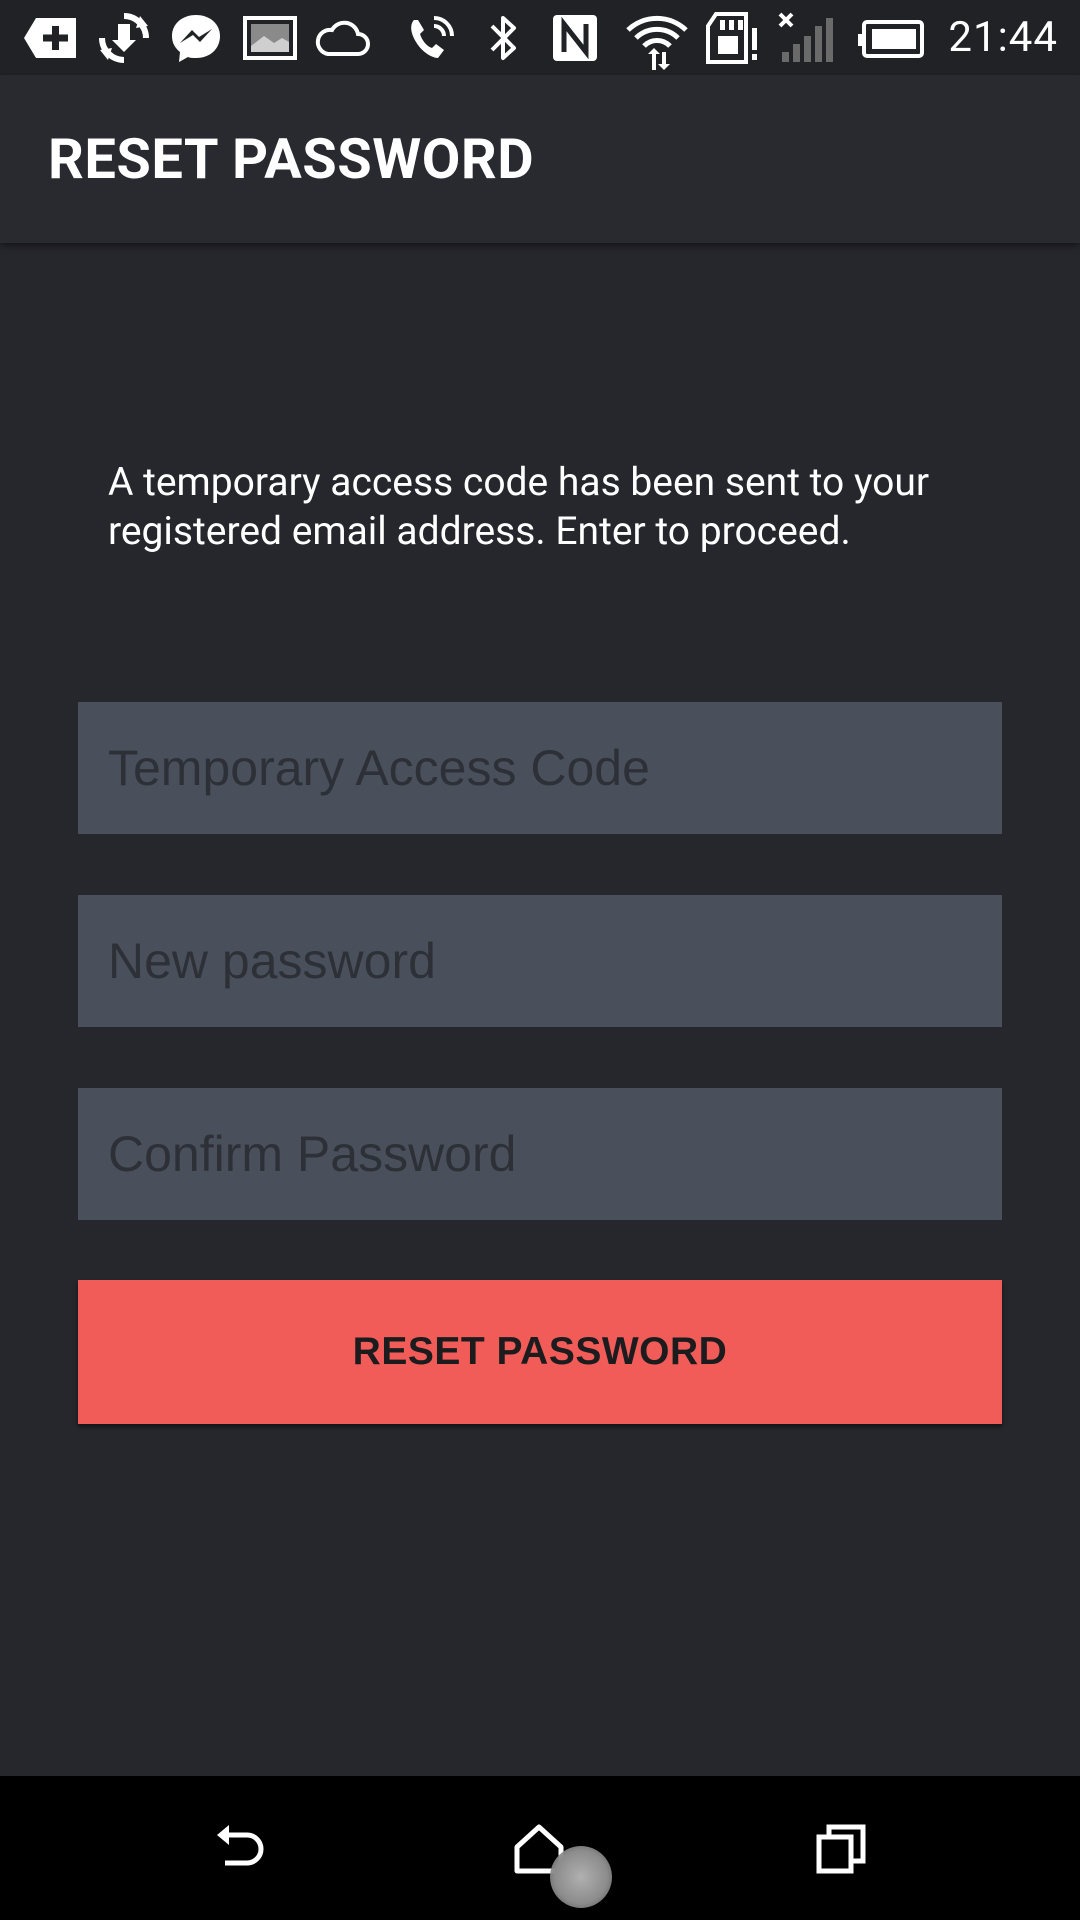 The width and height of the screenshot is (1080, 1920). What do you see at coordinates (342, 38) in the screenshot?
I see `cloud-icon` at bounding box center [342, 38].